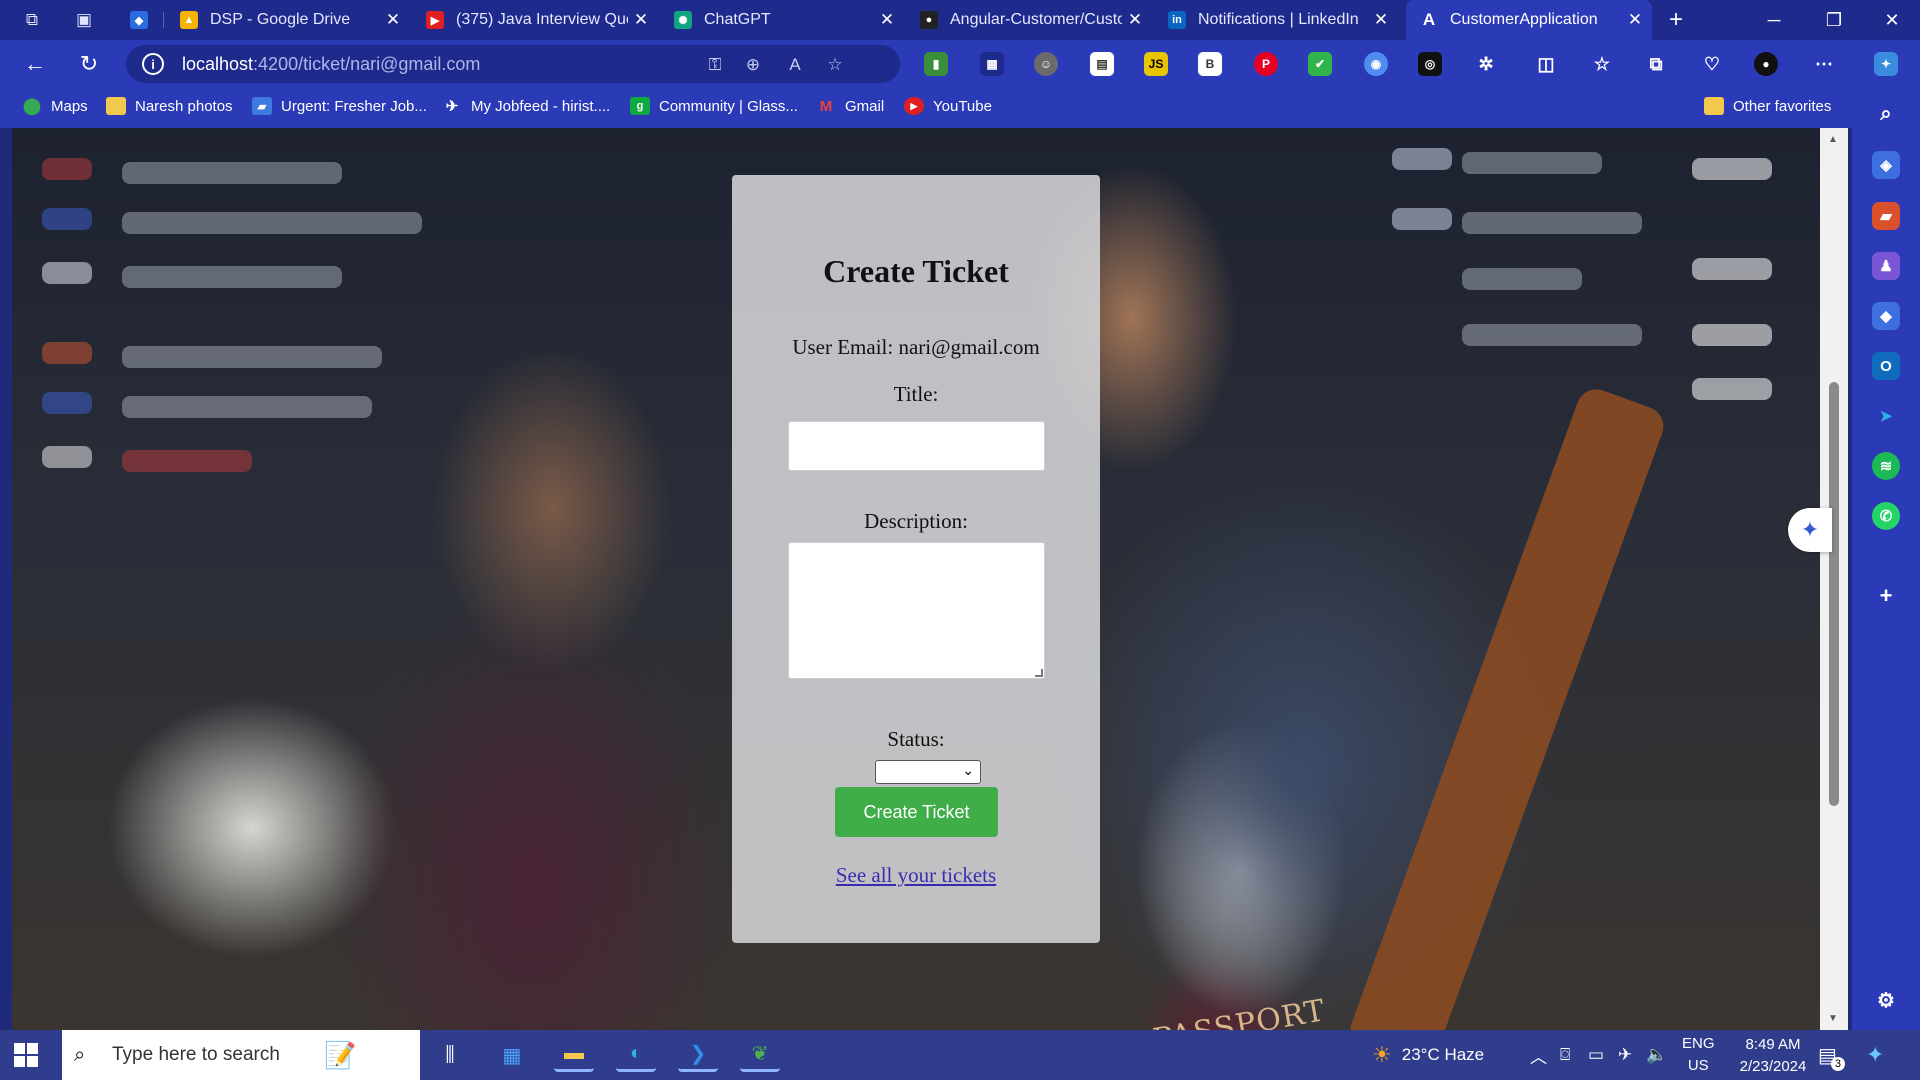 The height and width of the screenshot is (1080, 1920). What do you see at coordinates (1886, 316) in the screenshot?
I see `sidebar-copilot-icon: ◆` at bounding box center [1886, 316].